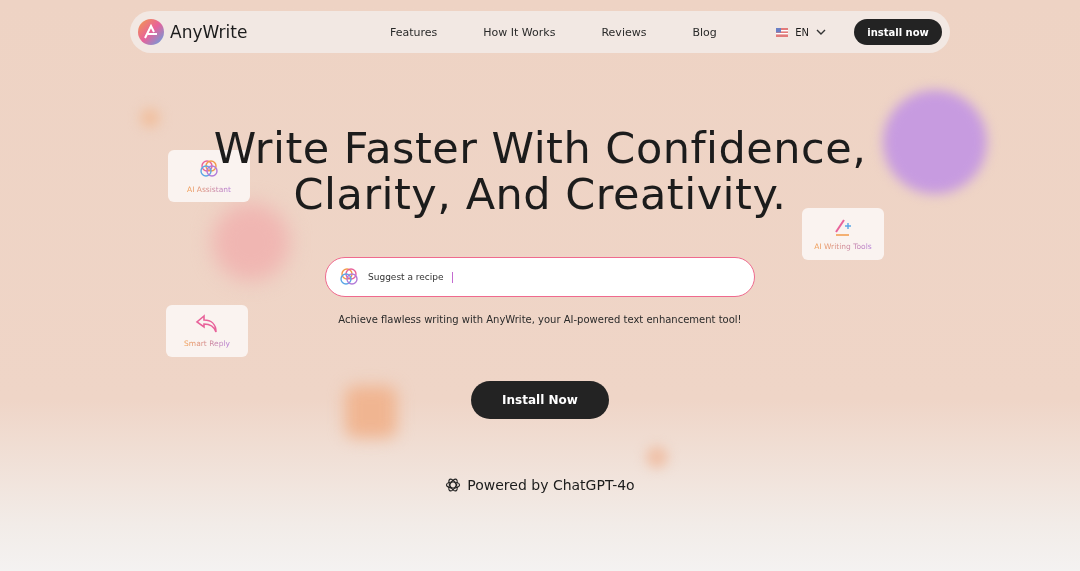  I want to click on brand-name: AnyWrite, so click(209, 32).